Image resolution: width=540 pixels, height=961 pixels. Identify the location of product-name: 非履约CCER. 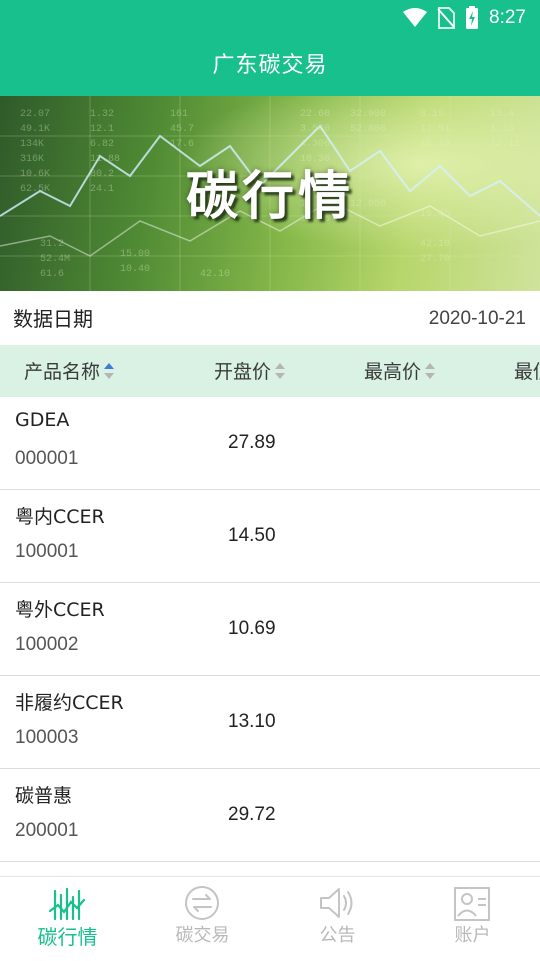
(69, 703).